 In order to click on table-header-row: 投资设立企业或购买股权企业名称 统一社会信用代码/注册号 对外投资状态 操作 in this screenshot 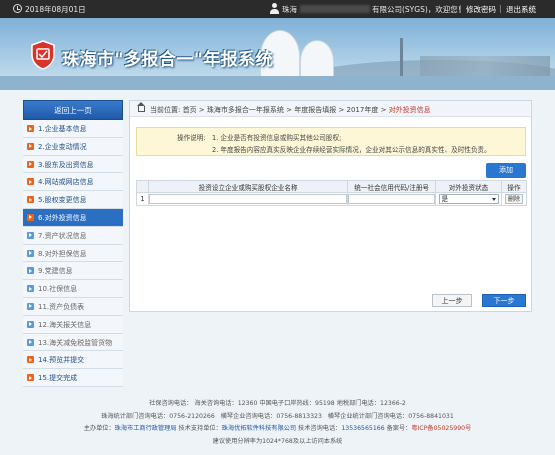, I will do `click(332, 186)`.